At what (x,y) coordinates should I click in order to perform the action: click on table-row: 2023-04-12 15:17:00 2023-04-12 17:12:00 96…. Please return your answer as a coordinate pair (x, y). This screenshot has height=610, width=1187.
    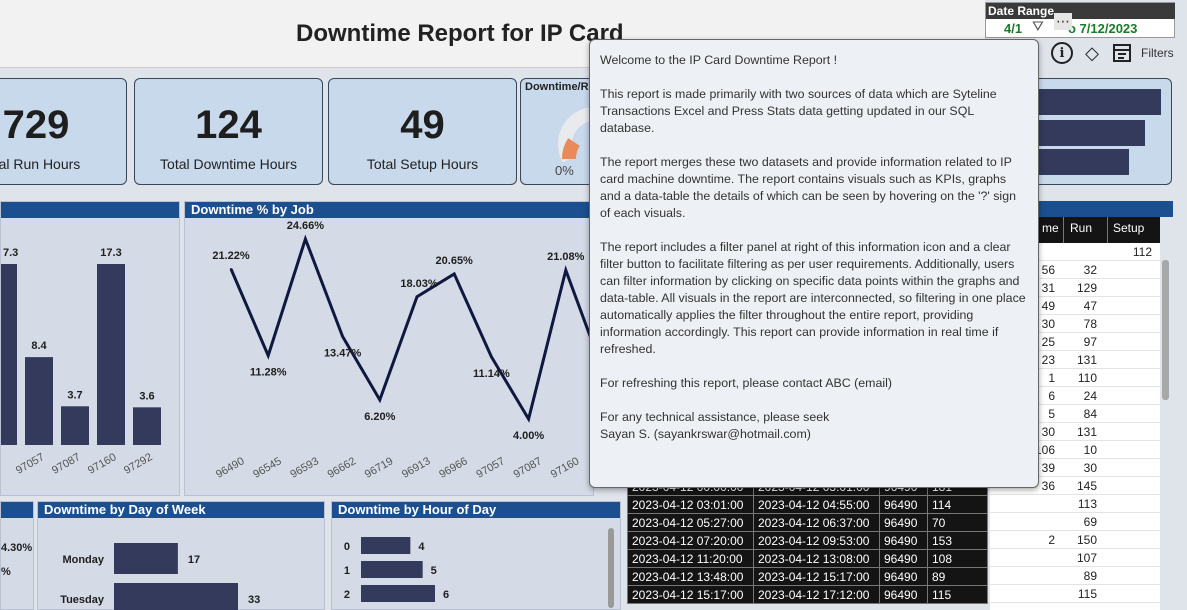
    Looking at the image, I should click on (807, 594).